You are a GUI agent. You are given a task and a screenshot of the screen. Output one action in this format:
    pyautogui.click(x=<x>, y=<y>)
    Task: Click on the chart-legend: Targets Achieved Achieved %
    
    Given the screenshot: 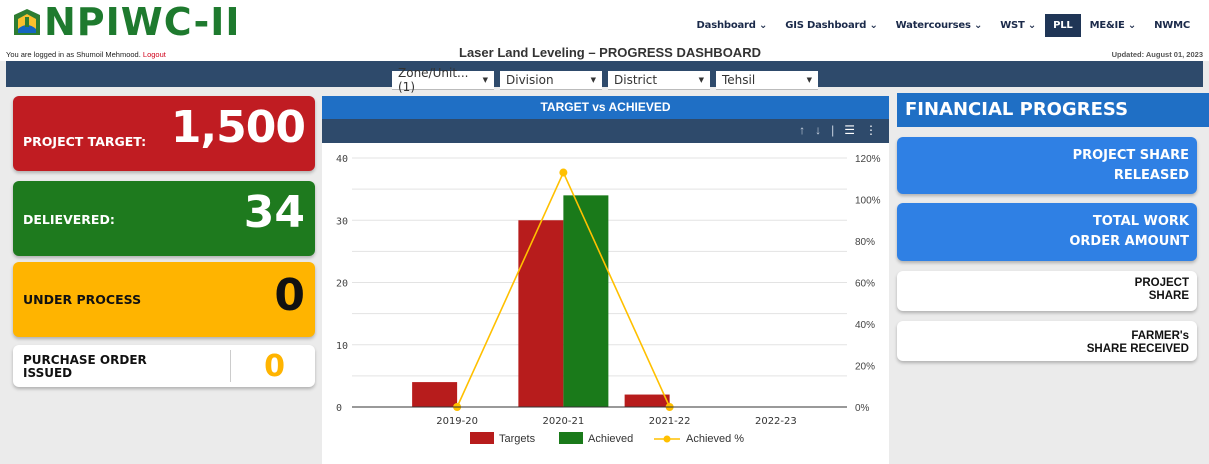 What is the action you would take?
    pyautogui.click(x=607, y=438)
    